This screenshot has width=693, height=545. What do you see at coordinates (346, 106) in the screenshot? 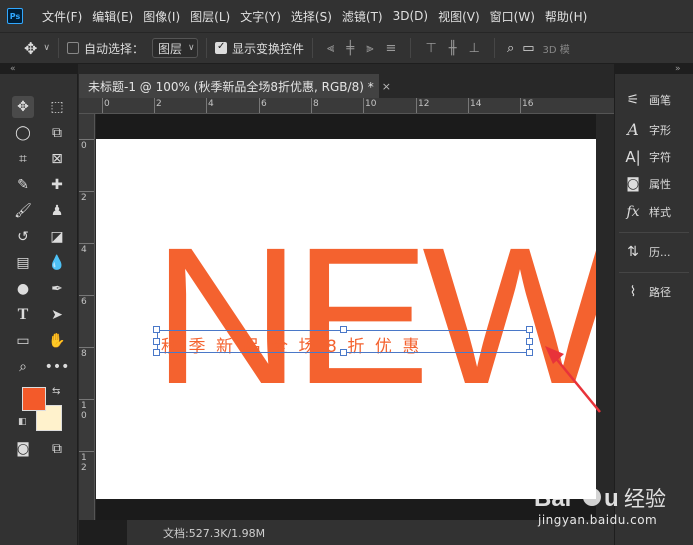
I see `ruler-horizontal: 0 2 4 6 8 10 12 14 16` at bounding box center [346, 106].